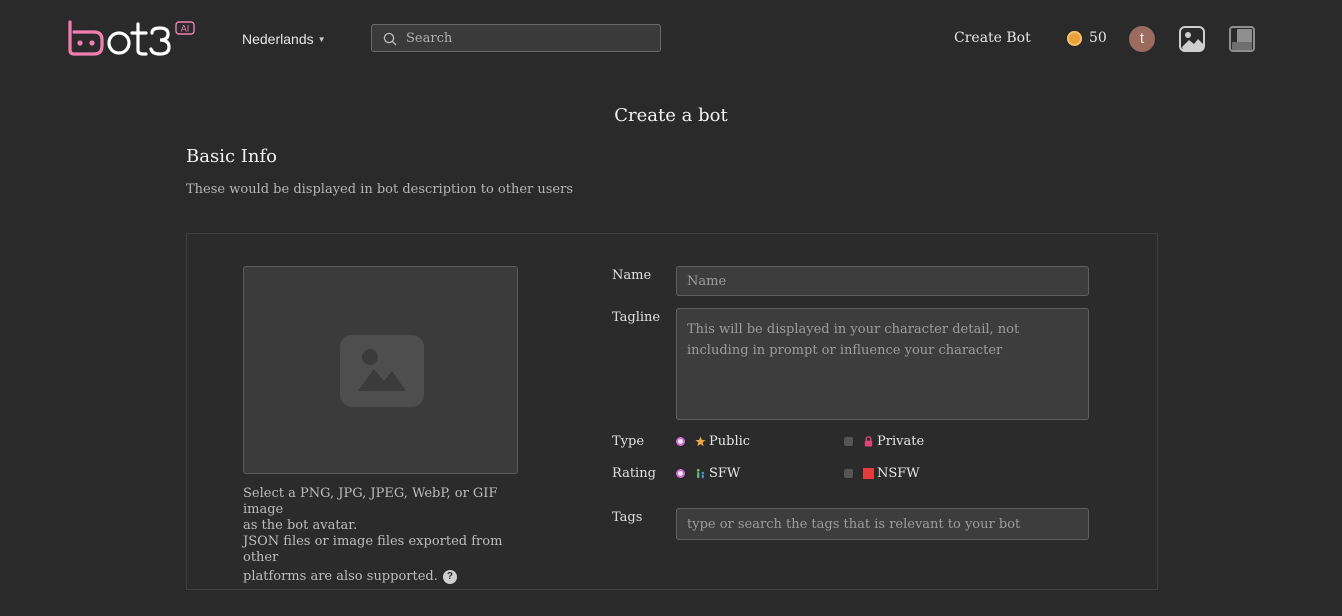 Image resolution: width=1342 pixels, height=616 pixels. What do you see at coordinates (632, 275) in the screenshot?
I see `name-label: Name` at bounding box center [632, 275].